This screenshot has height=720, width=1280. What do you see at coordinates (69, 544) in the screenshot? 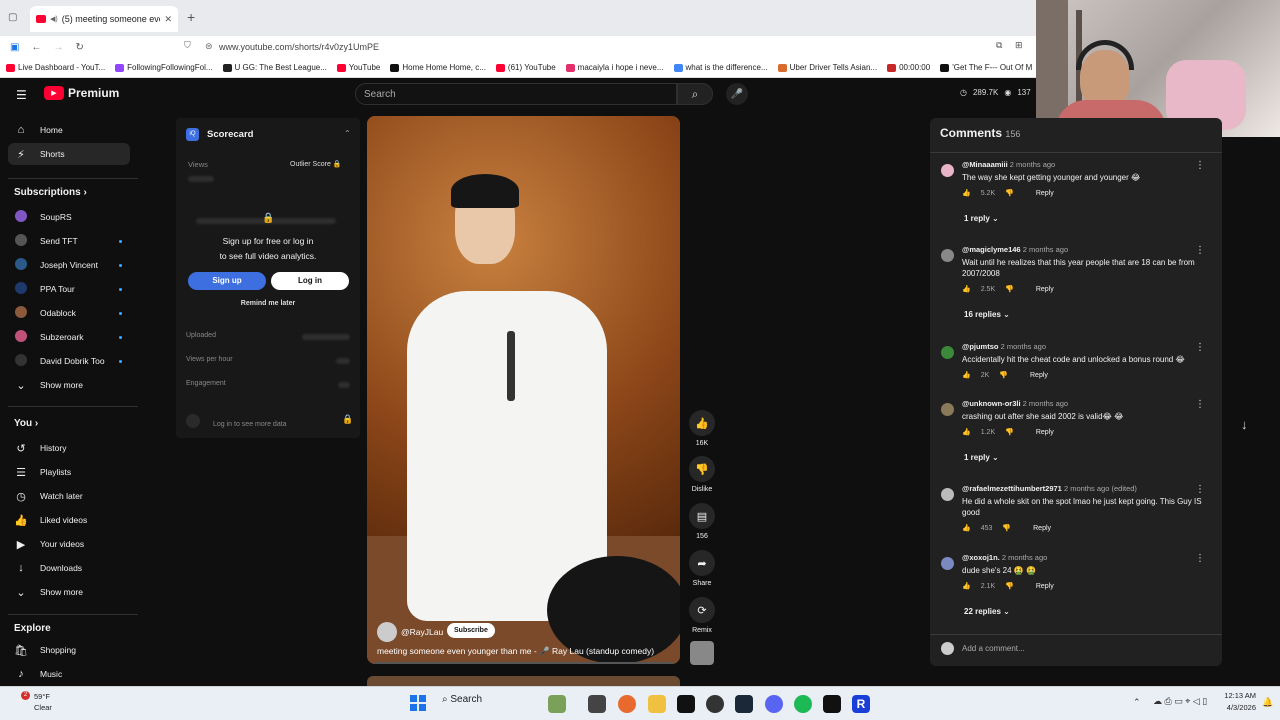
I see `sidebar-item-your-videos: ▶ Your videos` at bounding box center [69, 544].